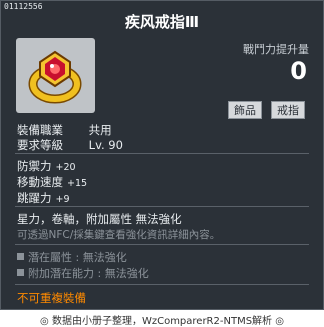  I want to click on job-label: 裝備職業, so click(40, 130).